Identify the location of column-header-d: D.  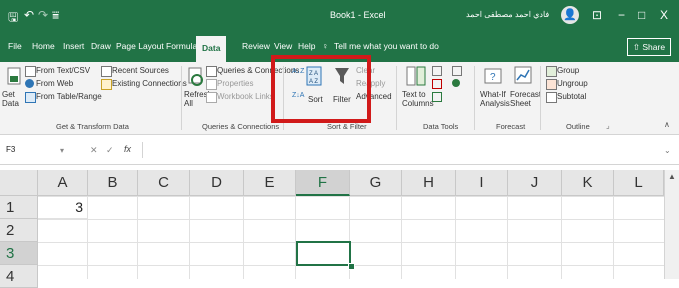
(217, 183).